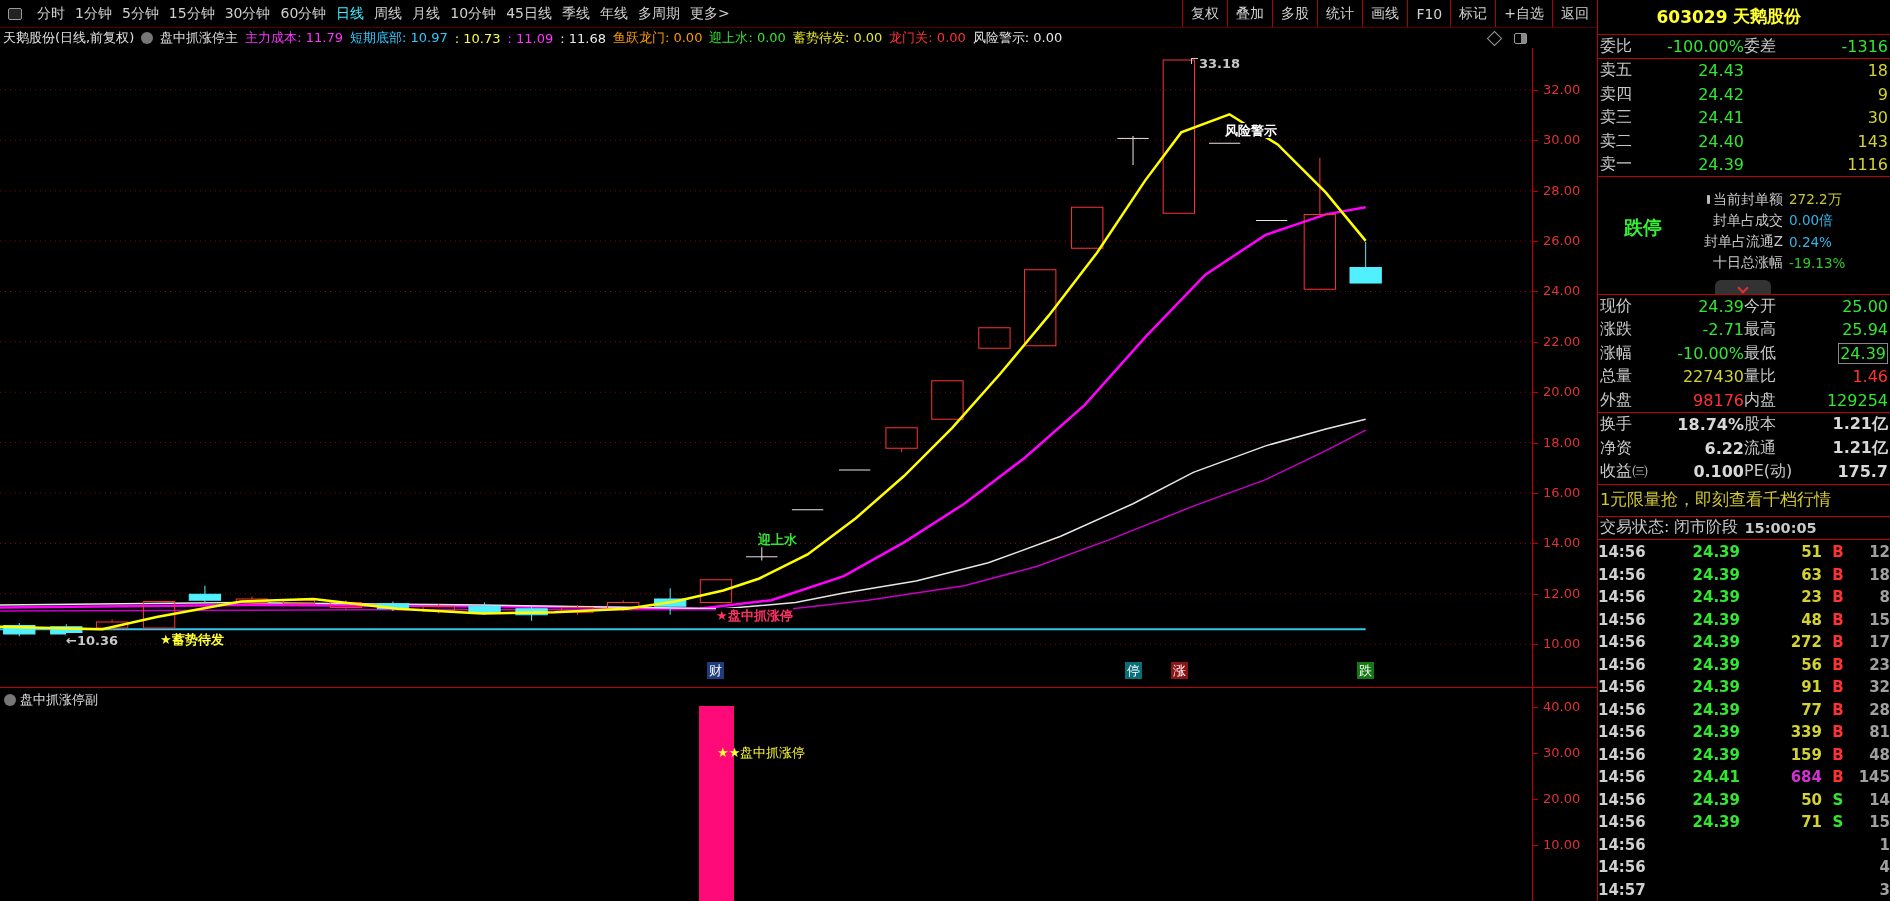  I want to click on ask-price: 24.43, so click(1720, 70).